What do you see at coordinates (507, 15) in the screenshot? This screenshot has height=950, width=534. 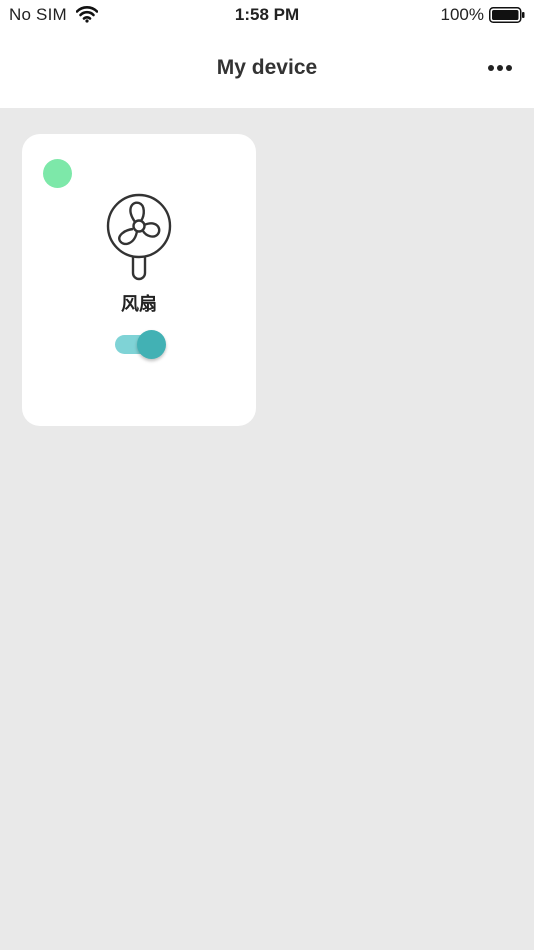 I see `battery-full-icon` at bounding box center [507, 15].